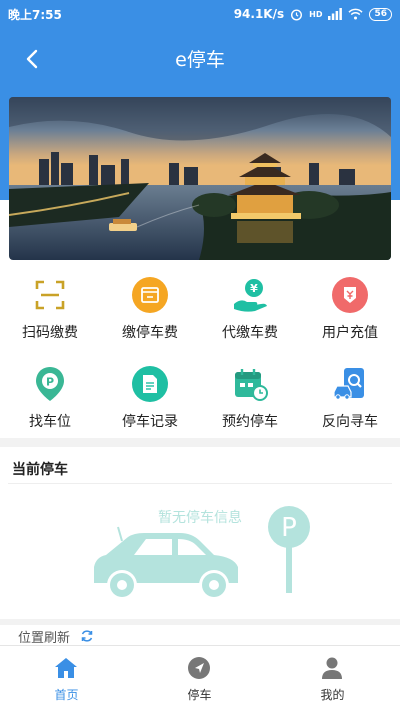 Image resolution: width=400 pixels, height=711 pixels. What do you see at coordinates (348, 384) in the screenshot?
I see `car-search-icon` at bounding box center [348, 384].